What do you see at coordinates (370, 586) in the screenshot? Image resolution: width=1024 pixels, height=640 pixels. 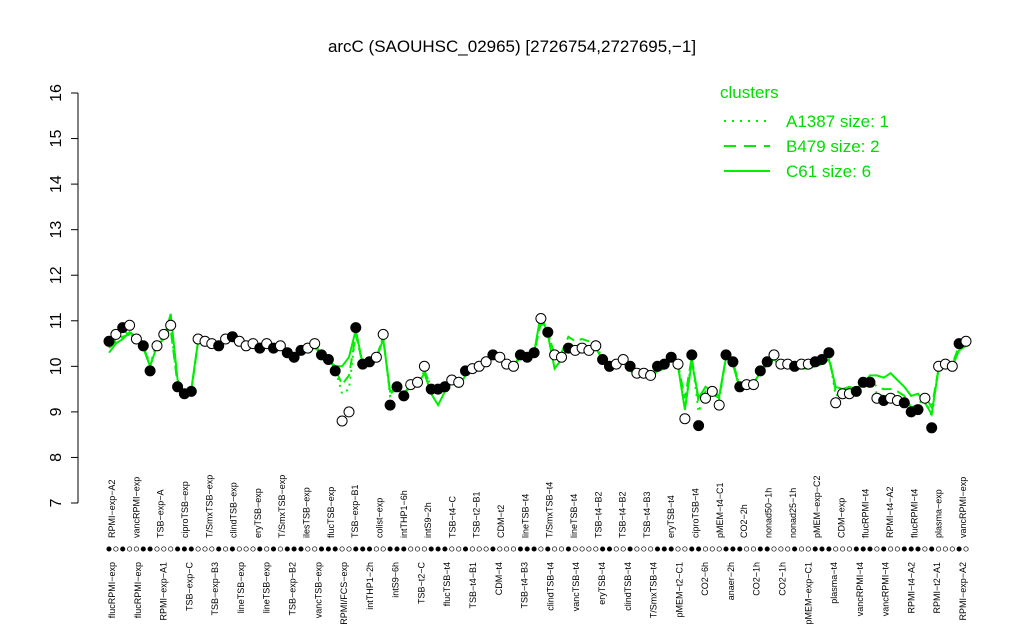 I see `x-tick-label-bottom: intTHP1−2h` at bounding box center [370, 586].